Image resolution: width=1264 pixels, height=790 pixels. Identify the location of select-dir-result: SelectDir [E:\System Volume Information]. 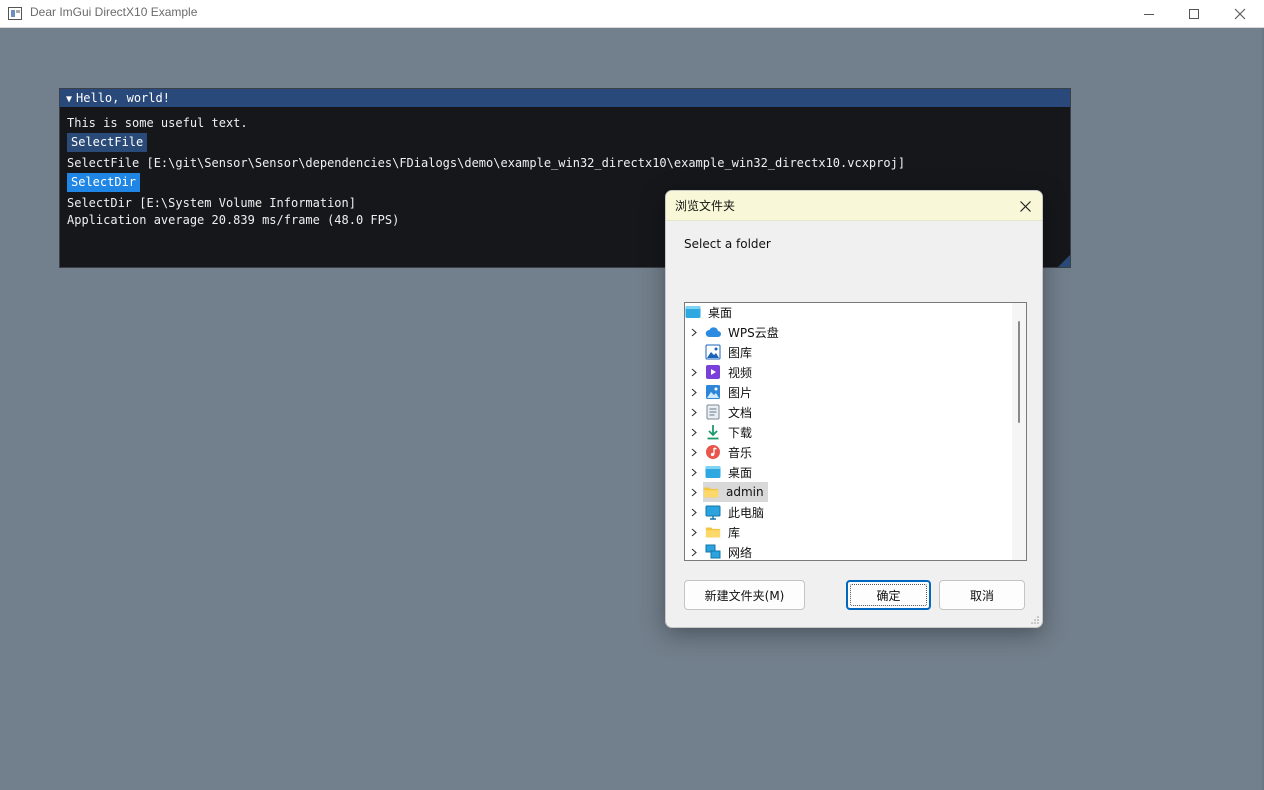
(211, 203).